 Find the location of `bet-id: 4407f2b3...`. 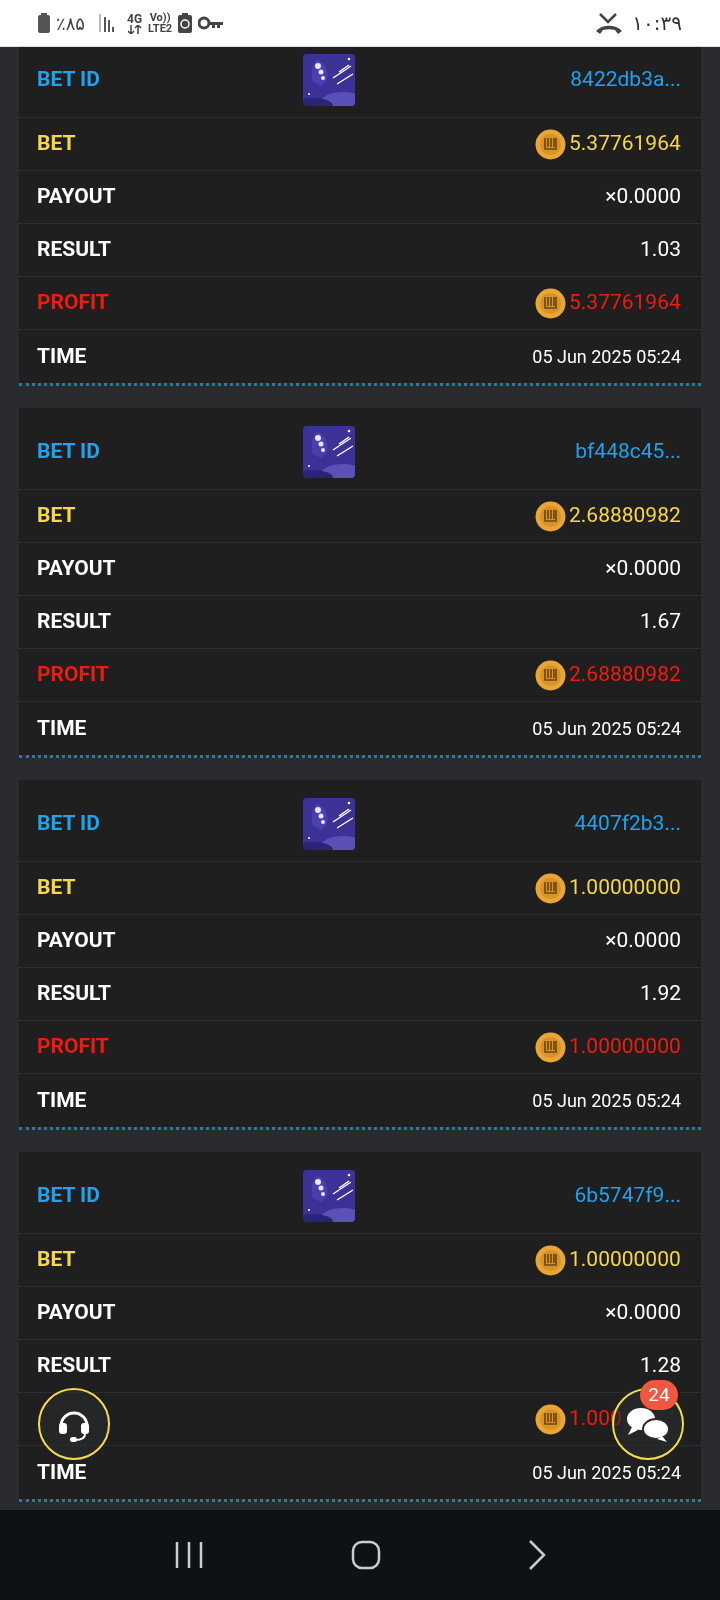

bet-id: 4407f2b3... is located at coordinates (627, 823).